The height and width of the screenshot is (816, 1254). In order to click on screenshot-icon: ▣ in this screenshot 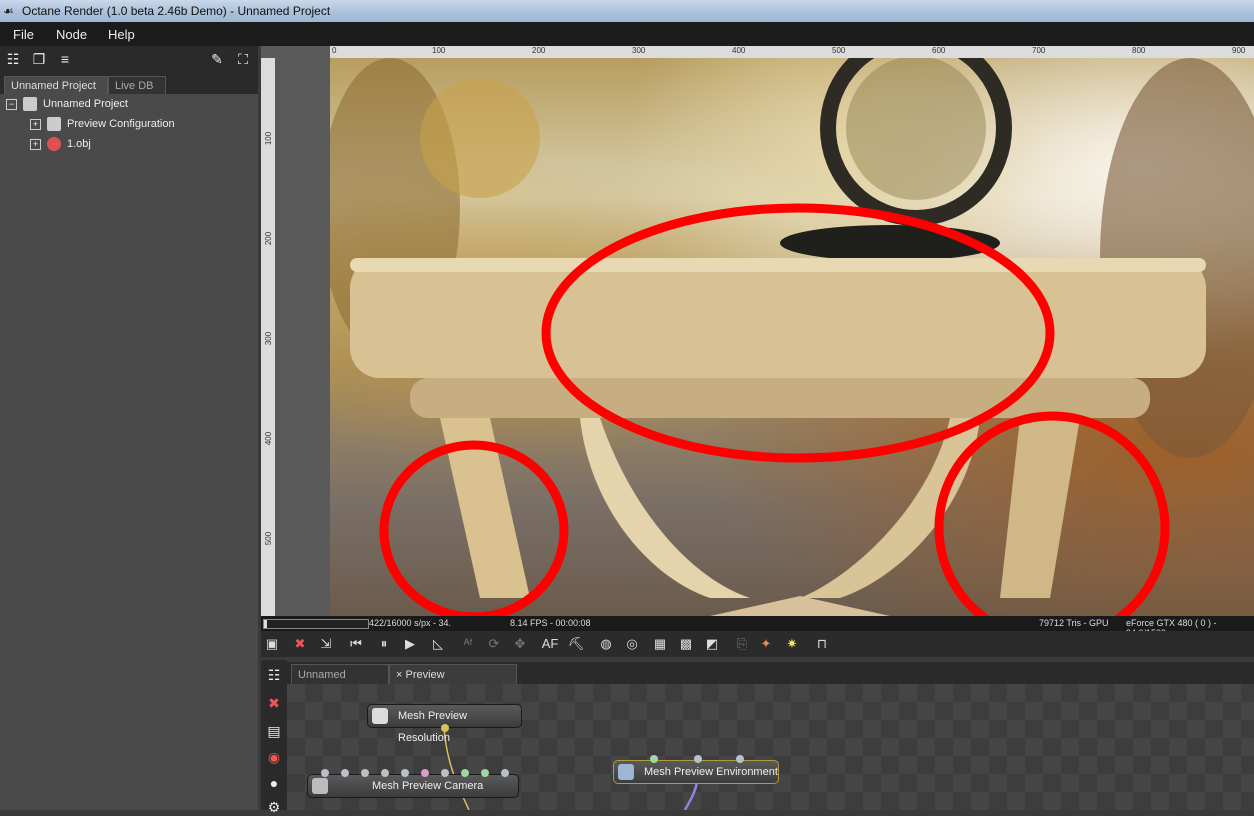, I will do `click(272, 644)`.